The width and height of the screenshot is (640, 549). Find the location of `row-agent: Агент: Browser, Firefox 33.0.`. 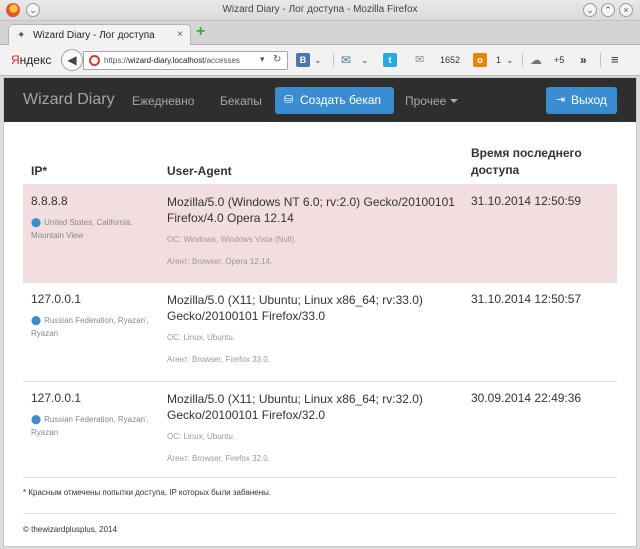

row-agent: Агент: Browser, Firefox 33.0. is located at coordinates (218, 359).